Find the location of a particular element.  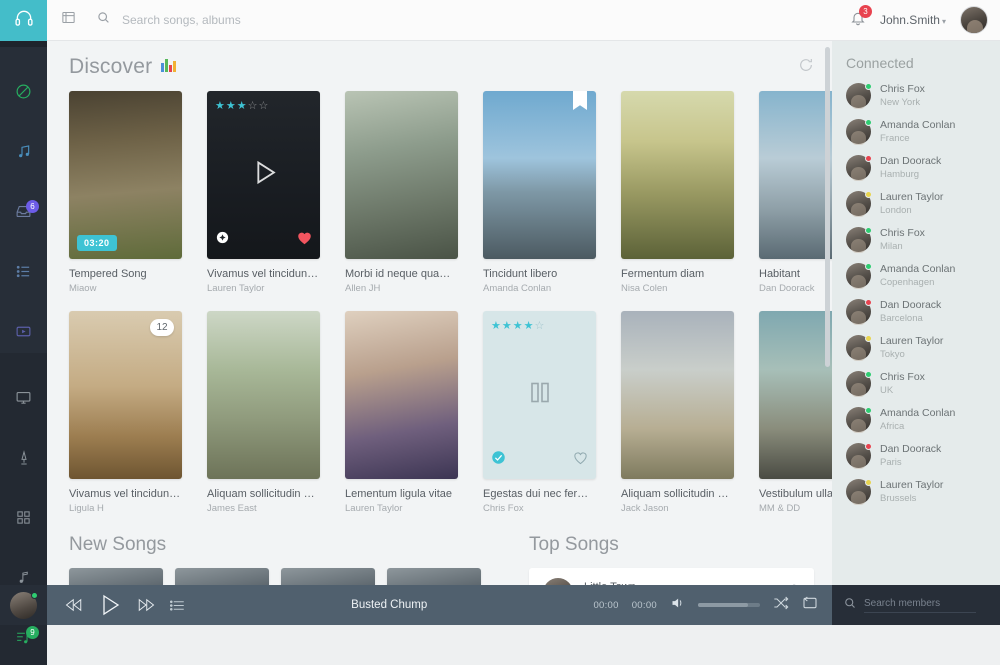

duration-badge: 03:20 is located at coordinates (97, 243).